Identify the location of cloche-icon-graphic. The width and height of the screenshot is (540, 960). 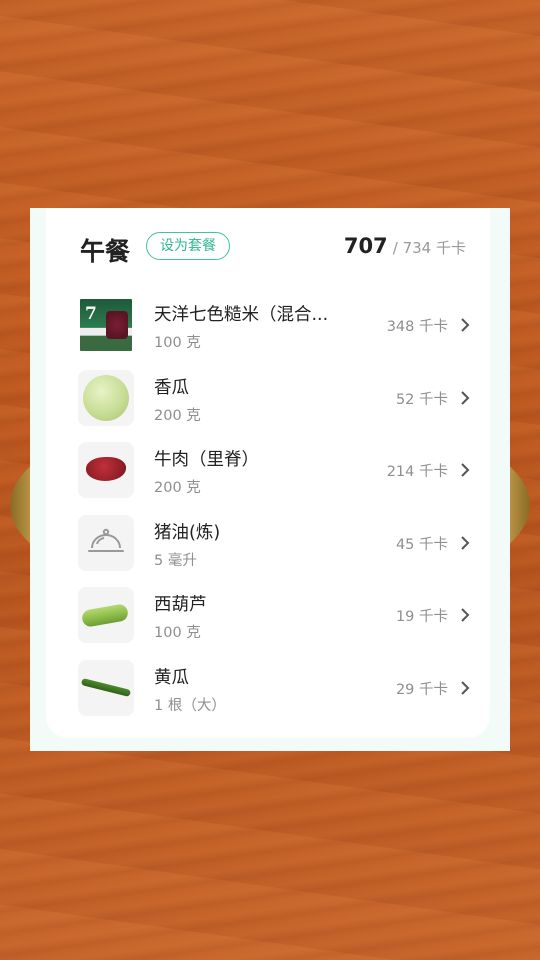
(106, 540).